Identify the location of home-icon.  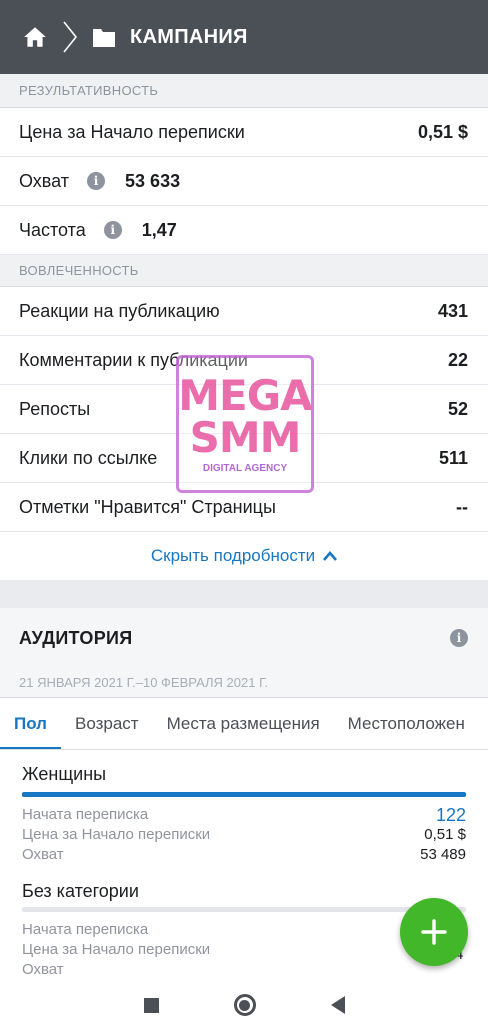
(35, 37).